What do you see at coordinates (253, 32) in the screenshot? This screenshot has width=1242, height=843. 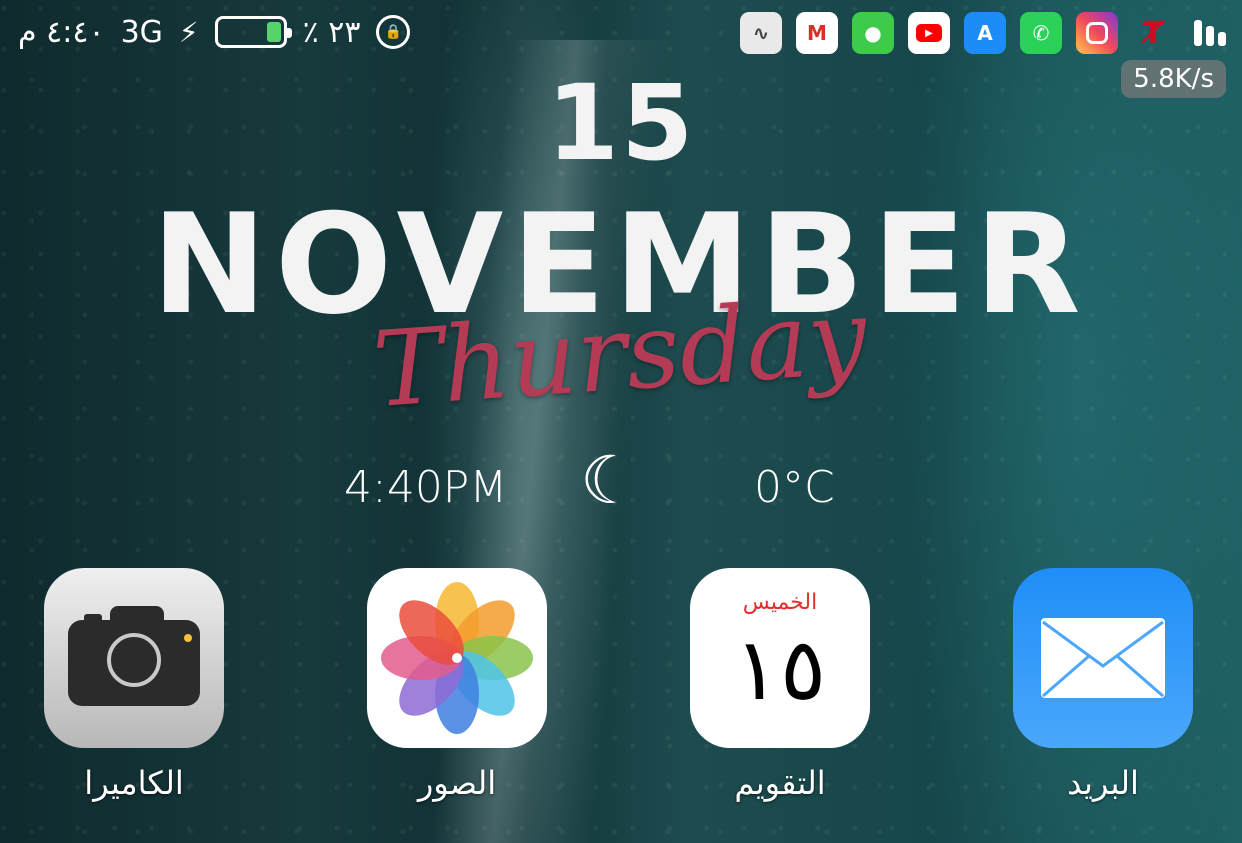 I see `battery-icon` at bounding box center [253, 32].